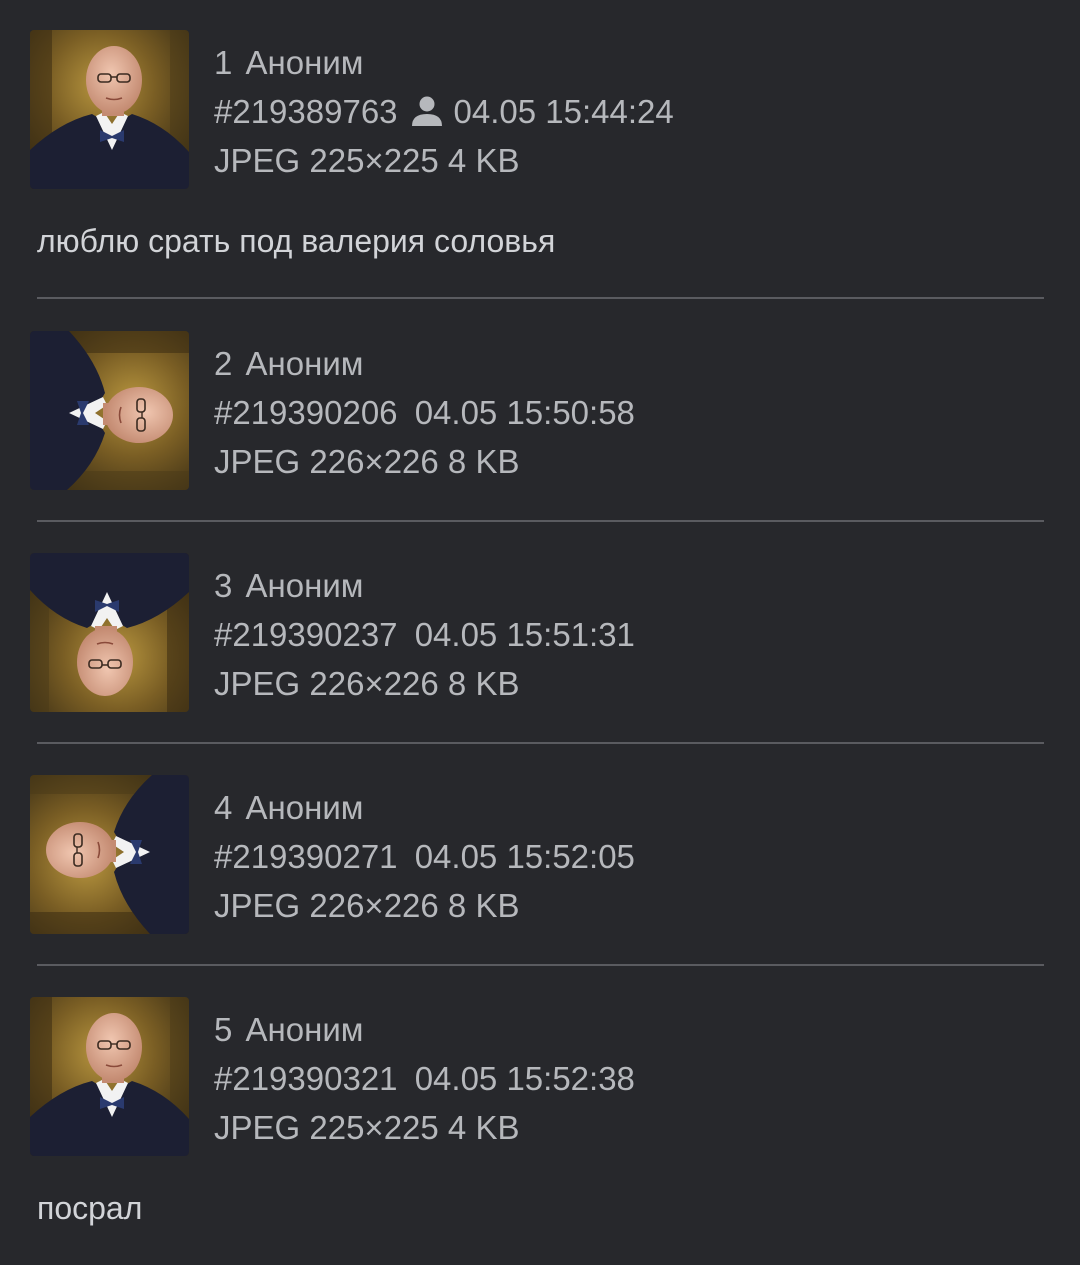  What do you see at coordinates (223, 585) in the screenshot?
I see `post-number: 3` at bounding box center [223, 585].